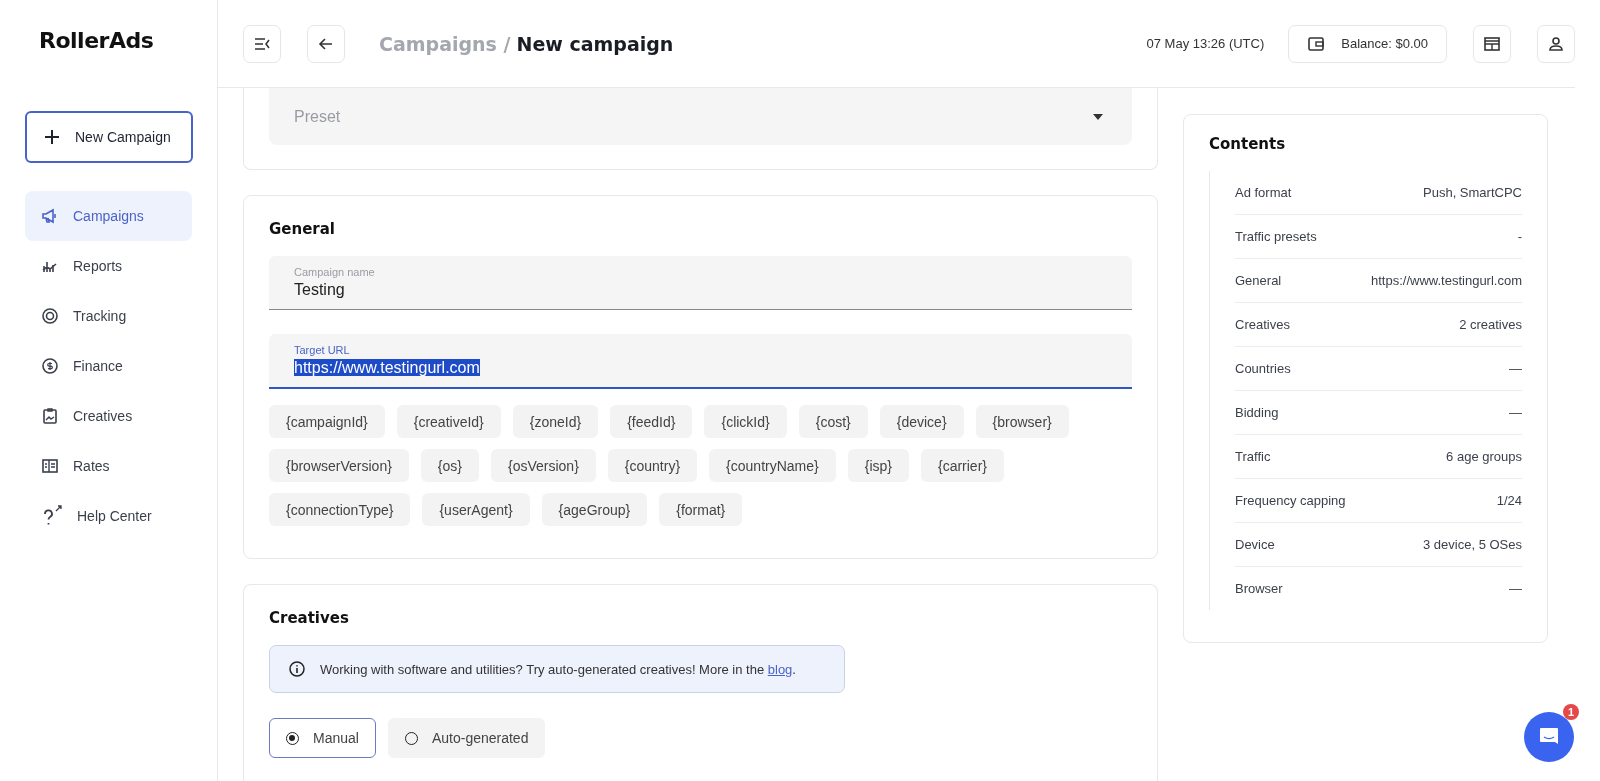 The image size is (1600, 781). I want to click on contents-value: 1/24, so click(1509, 500).